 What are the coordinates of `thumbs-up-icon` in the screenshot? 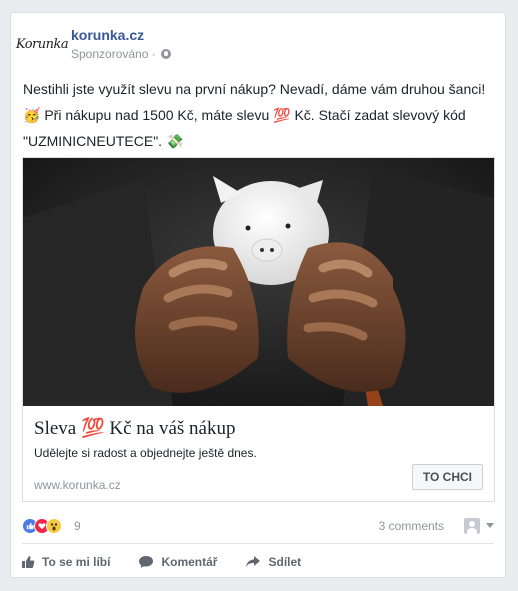 It's located at (28, 562).